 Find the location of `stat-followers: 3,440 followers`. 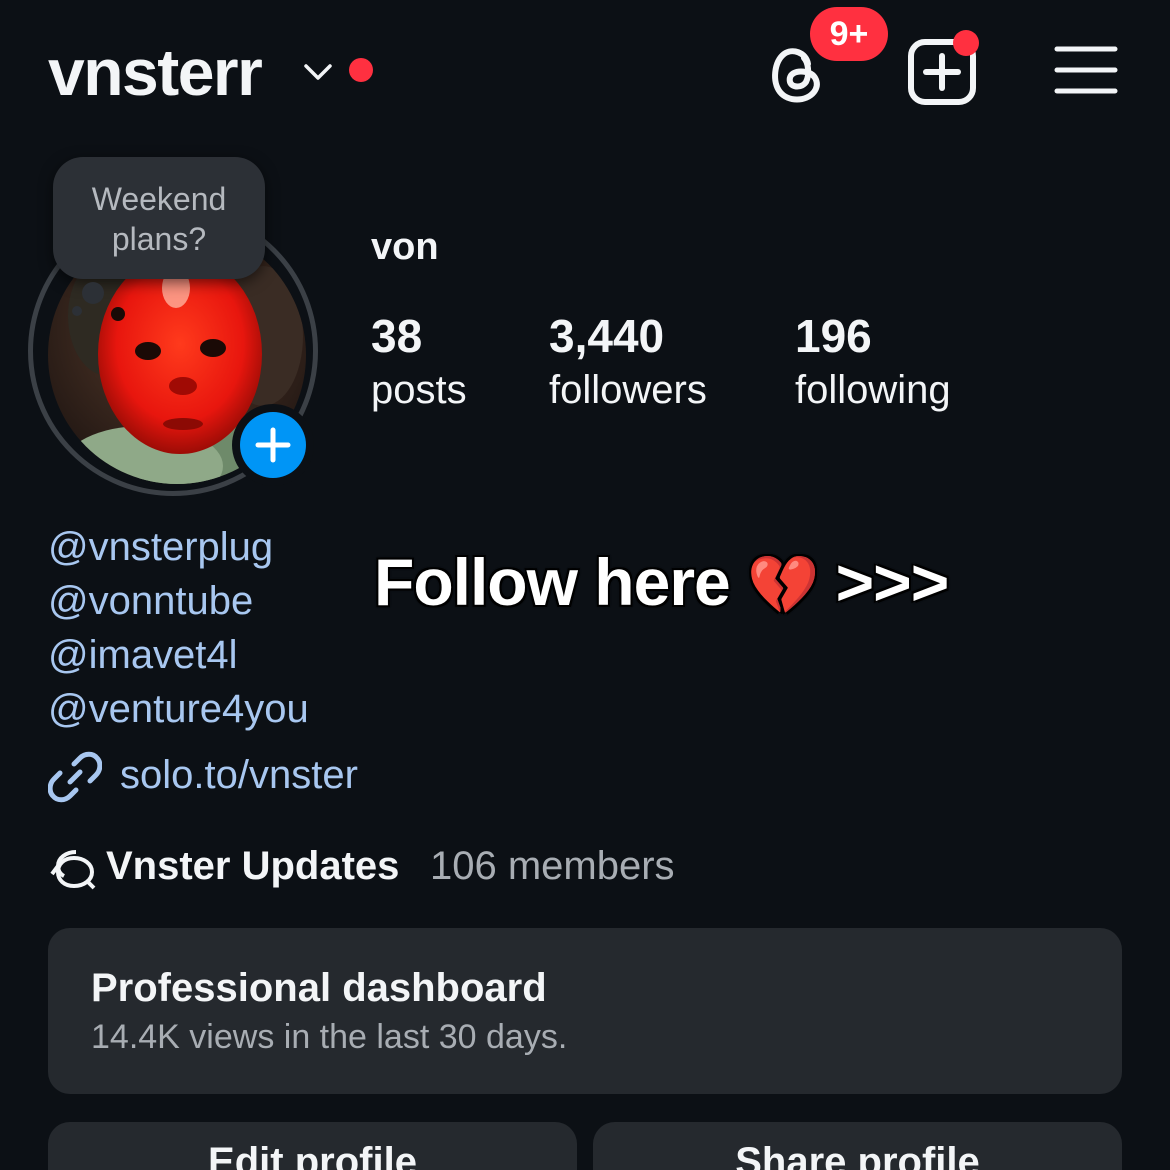

stat-followers: 3,440 followers is located at coordinates (628, 364).